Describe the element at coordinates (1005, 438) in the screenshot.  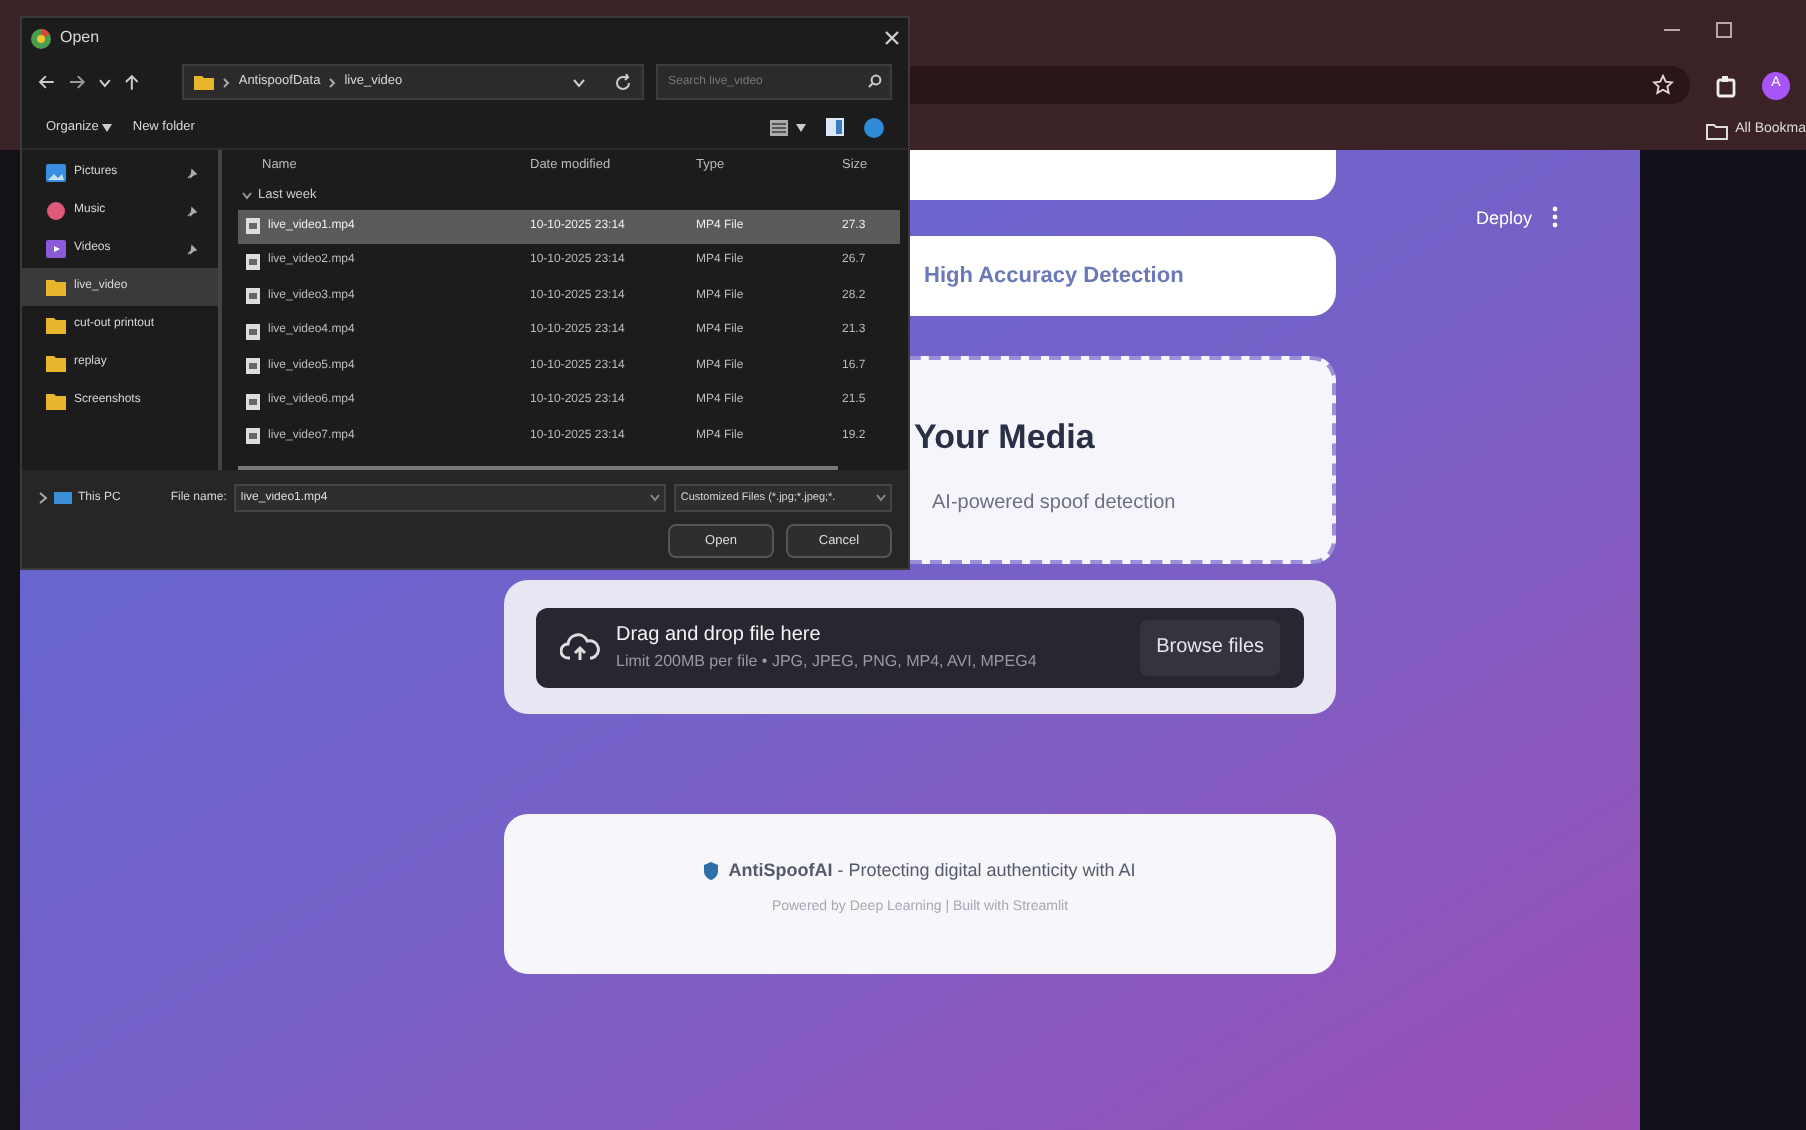
I see `section-heading: Your Media` at that location.